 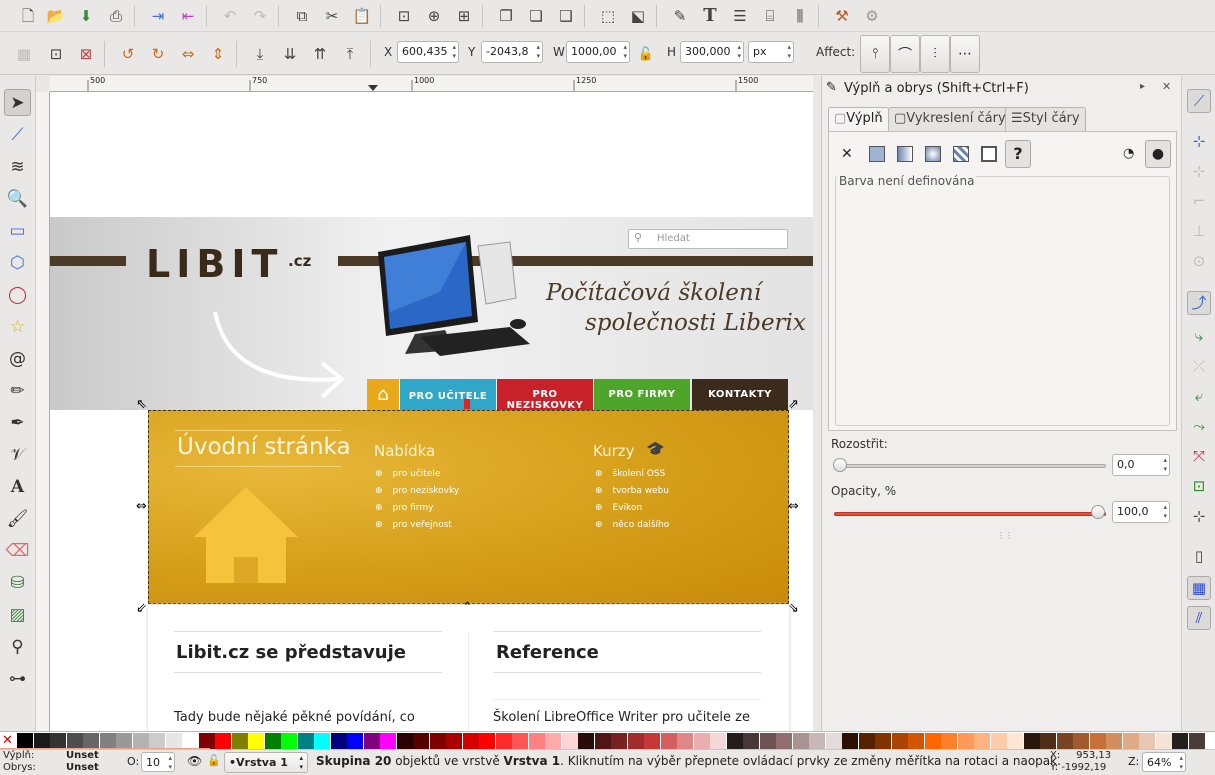 What do you see at coordinates (965, 54) in the screenshot?
I see `transform-patterns-button: ⋯` at bounding box center [965, 54].